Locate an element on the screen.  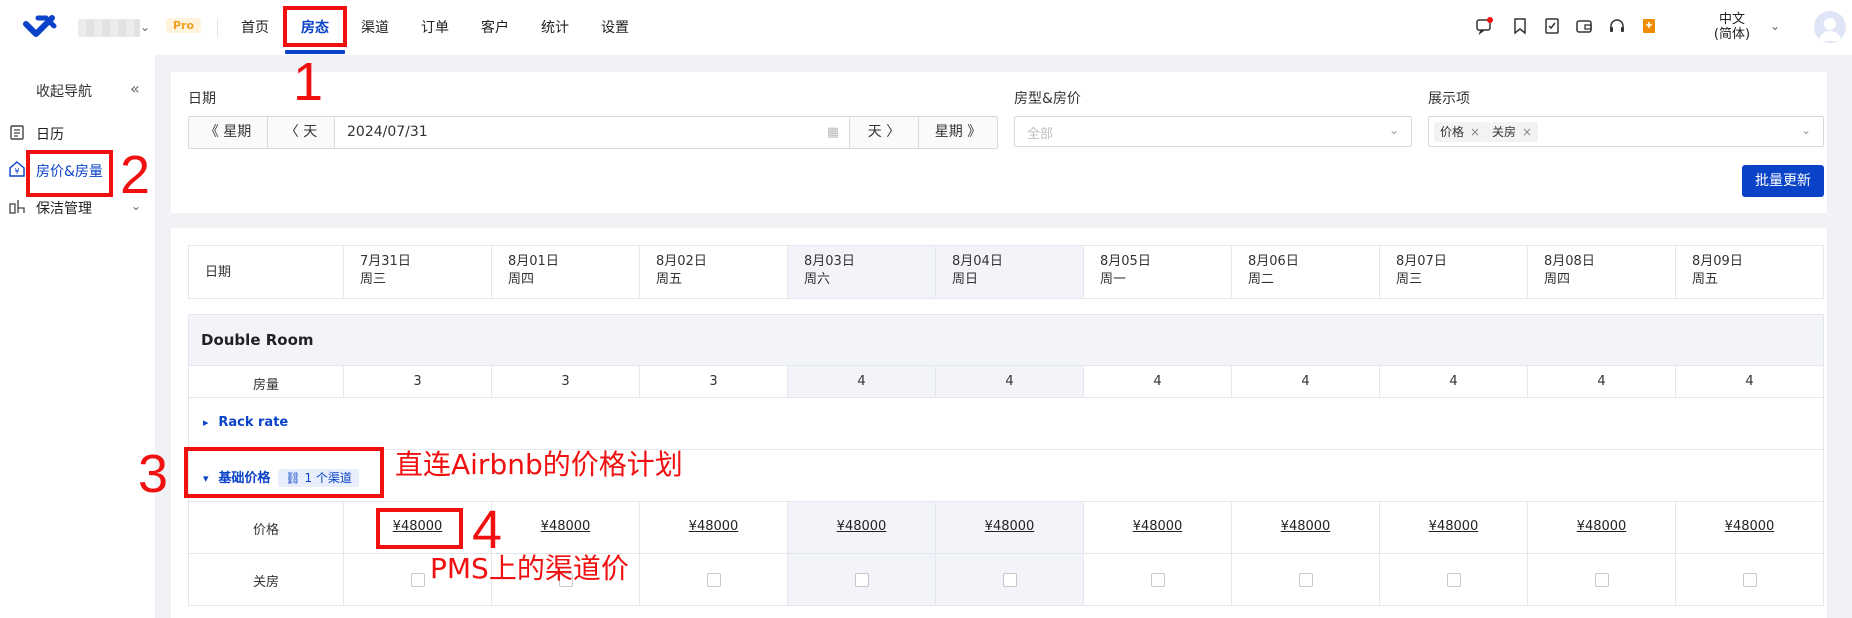
date-label: 8月03日 is located at coordinates (829, 261).